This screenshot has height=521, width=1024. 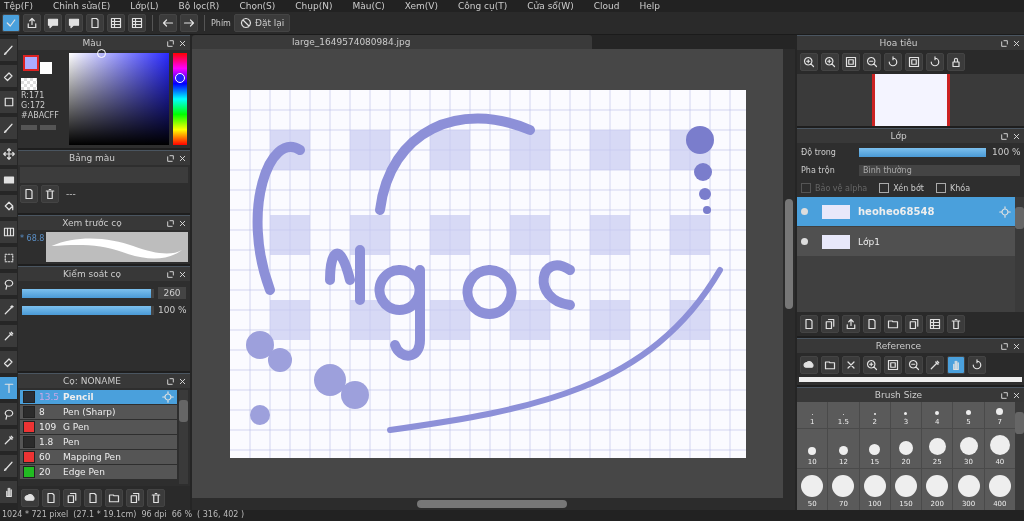 What do you see at coordinates (368, 6) in the screenshot?
I see `menu-item: Màu(C)` at bounding box center [368, 6].